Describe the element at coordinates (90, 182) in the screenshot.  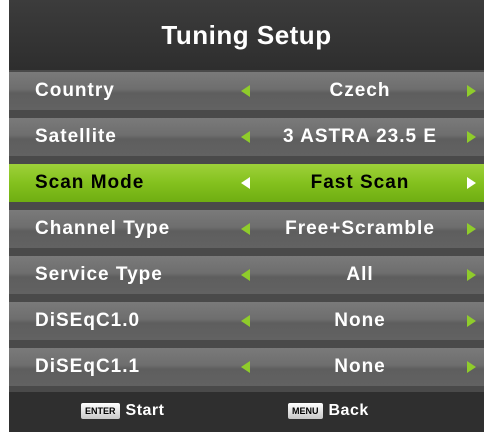
I see `row-label: Scan Mode` at that location.